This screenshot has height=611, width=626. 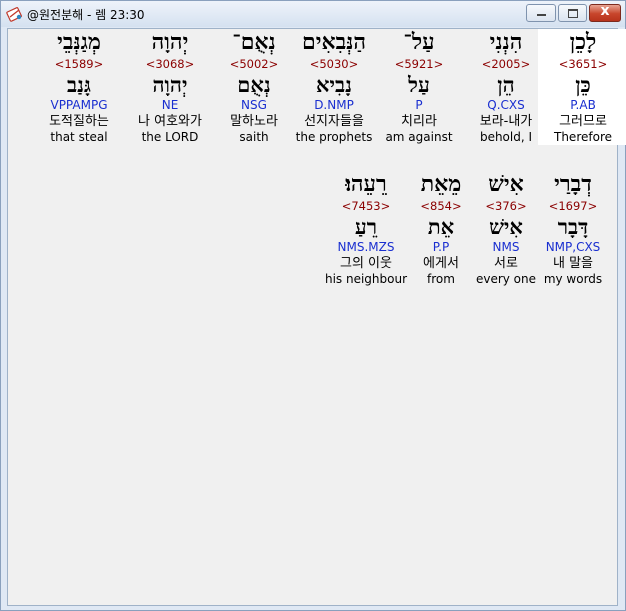 What do you see at coordinates (254, 137) in the screenshot?
I see `english-gloss: saith` at bounding box center [254, 137].